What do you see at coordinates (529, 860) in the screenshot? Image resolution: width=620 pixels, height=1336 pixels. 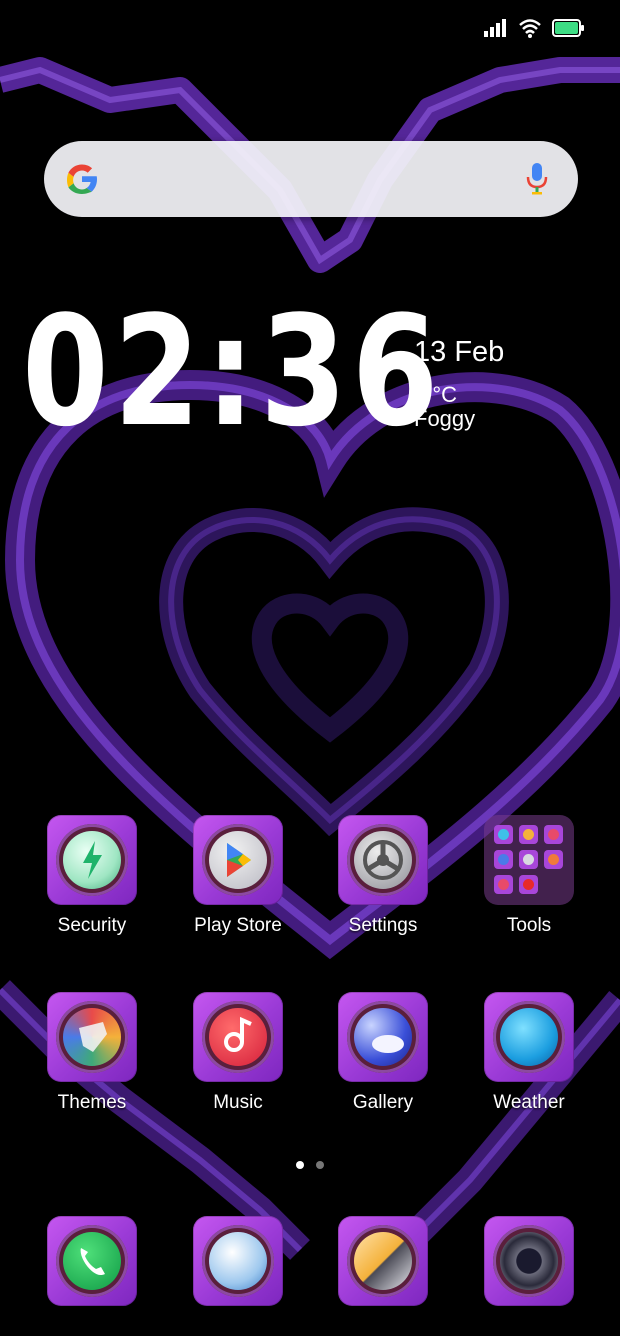 I see `tools-folder-icon` at bounding box center [529, 860].